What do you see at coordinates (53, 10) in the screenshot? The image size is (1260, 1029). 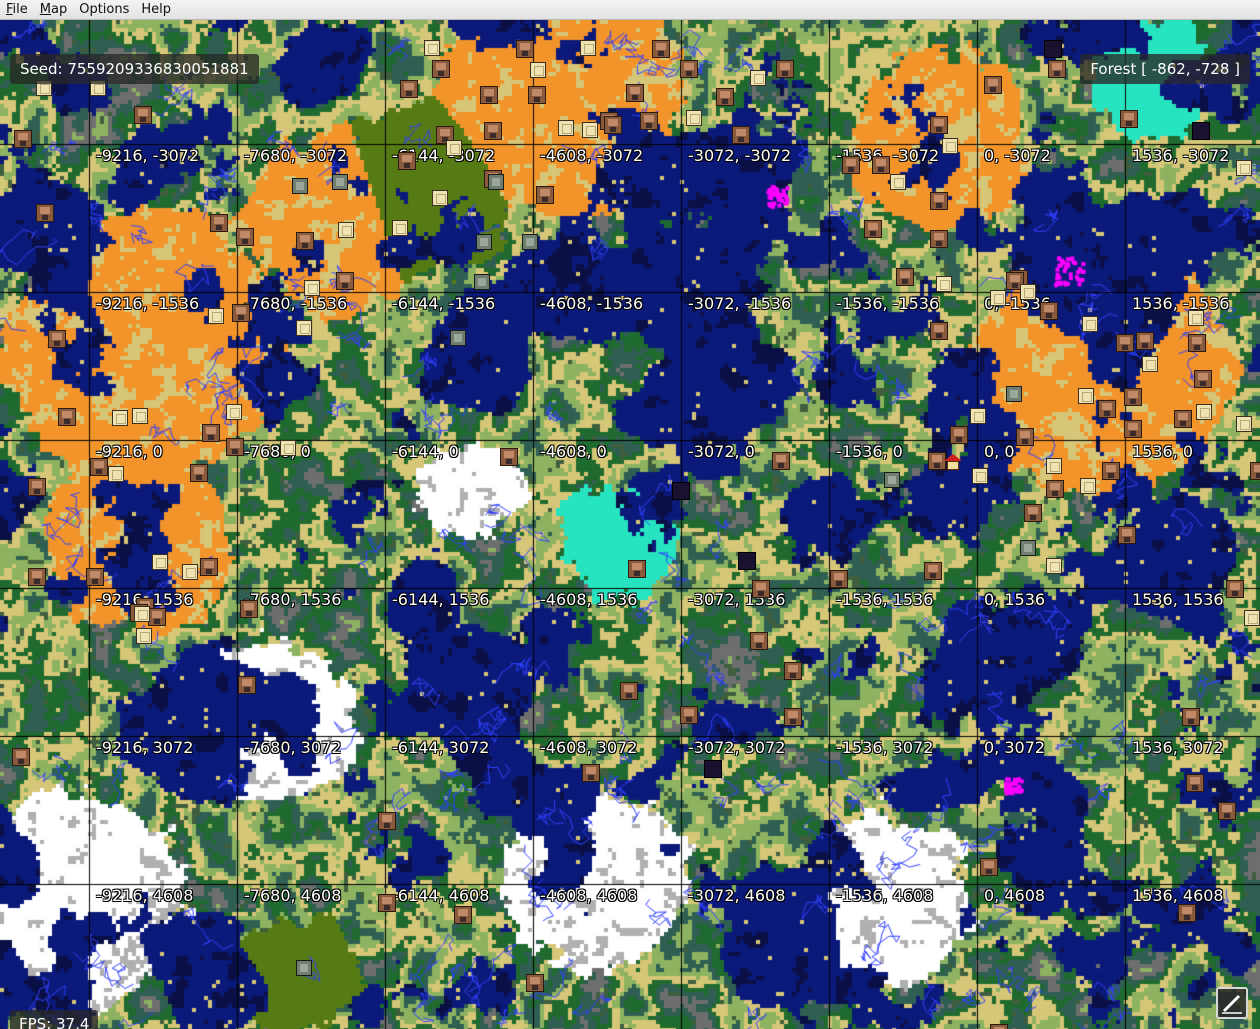 I see `menu-map: Map` at bounding box center [53, 10].